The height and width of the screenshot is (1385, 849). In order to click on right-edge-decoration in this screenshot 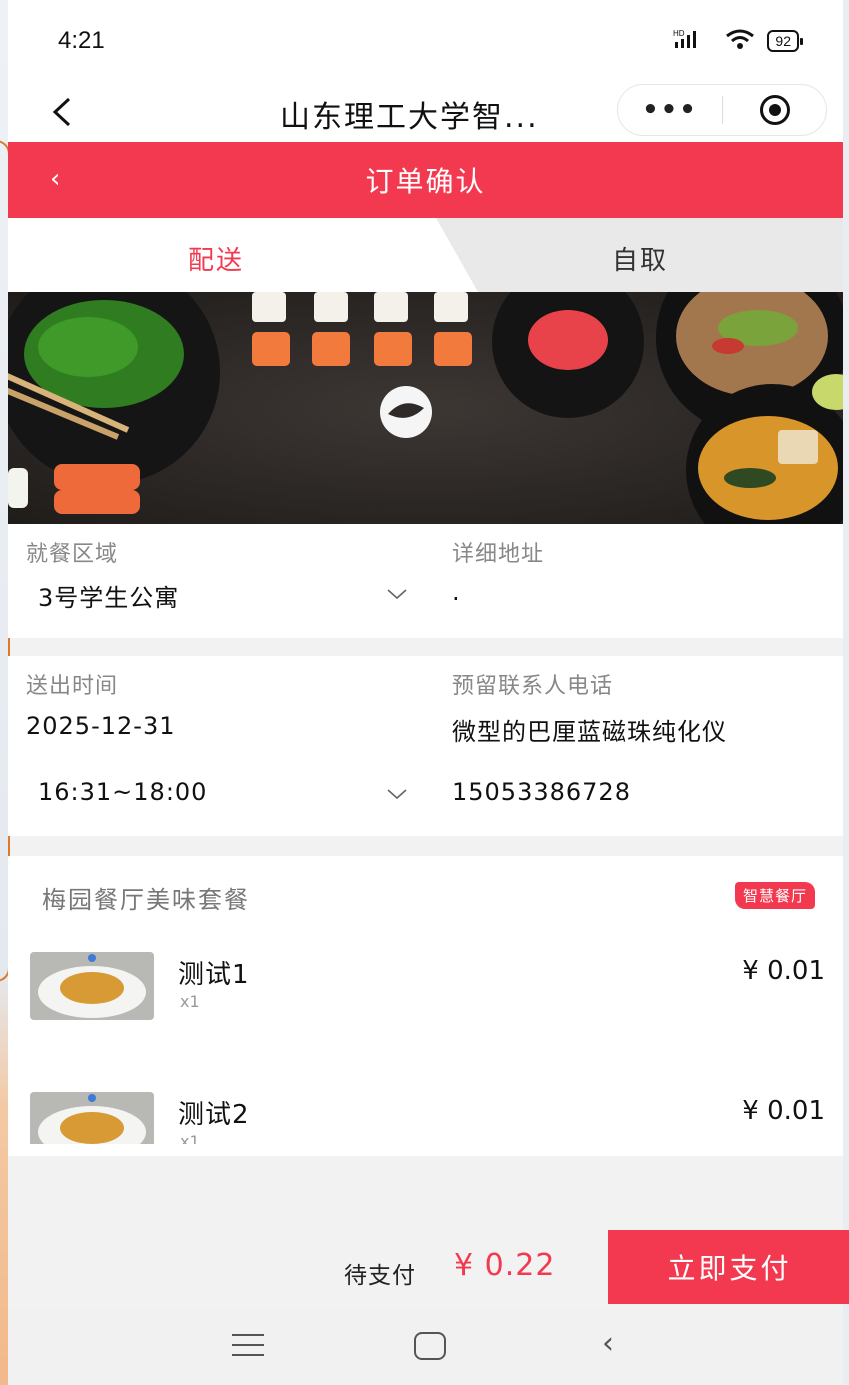, I will do `click(846, 692)`.